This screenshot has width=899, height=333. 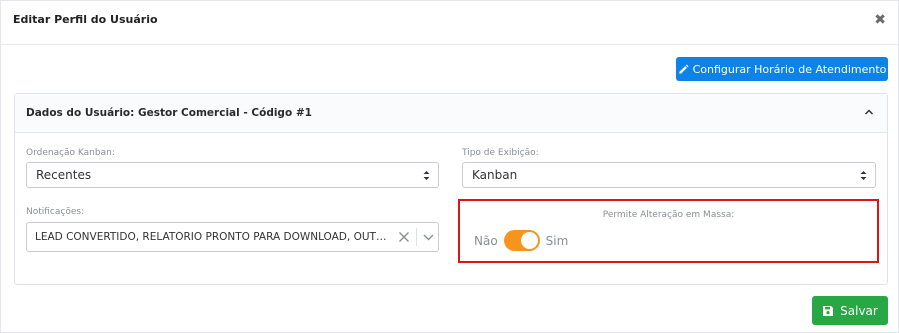 What do you see at coordinates (64, 175) in the screenshot?
I see `sort-kanban-value: Recentes` at bounding box center [64, 175].